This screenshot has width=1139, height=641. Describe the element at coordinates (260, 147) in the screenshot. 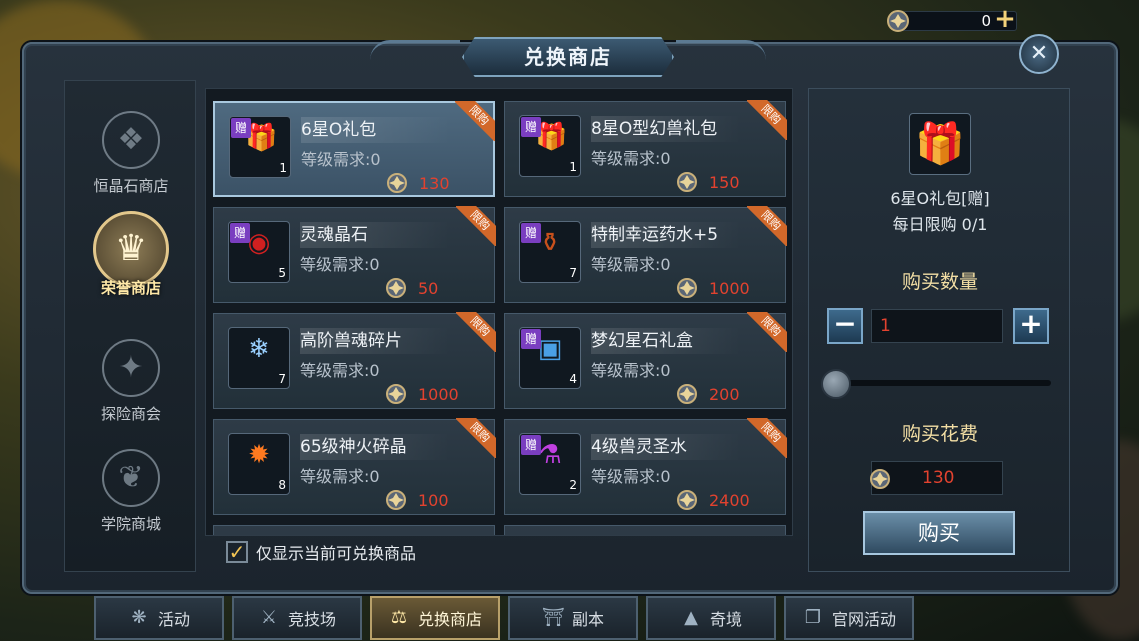

I see `red-gift-icon: 🎁 赠 1` at that location.